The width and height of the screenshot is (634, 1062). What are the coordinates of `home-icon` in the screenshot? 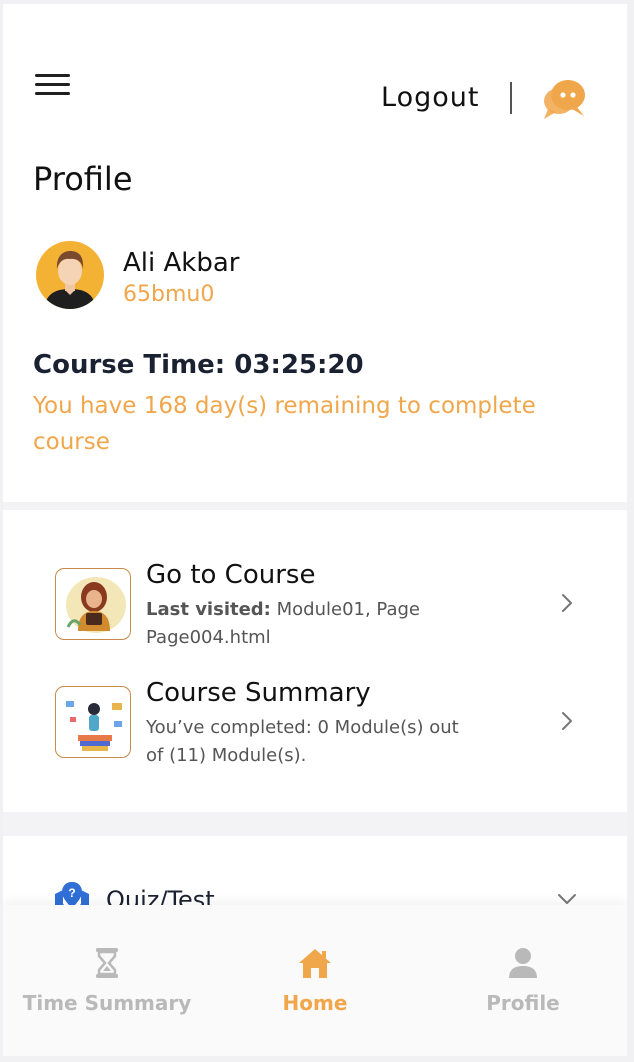 It's located at (315, 963).